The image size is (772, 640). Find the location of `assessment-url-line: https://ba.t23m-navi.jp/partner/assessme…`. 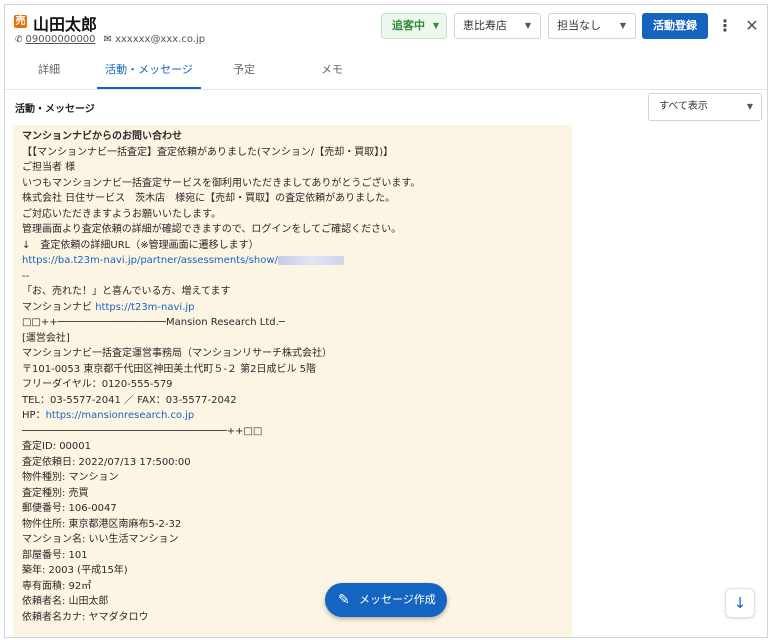

assessment-url-line: https://ba.t23m-navi.jp/partner/assessme… is located at coordinates (292, 261).